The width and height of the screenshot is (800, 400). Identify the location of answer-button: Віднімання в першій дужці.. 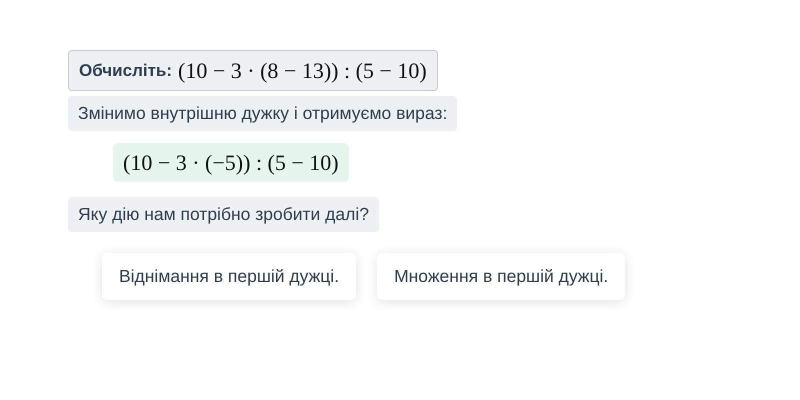
(229, 276).